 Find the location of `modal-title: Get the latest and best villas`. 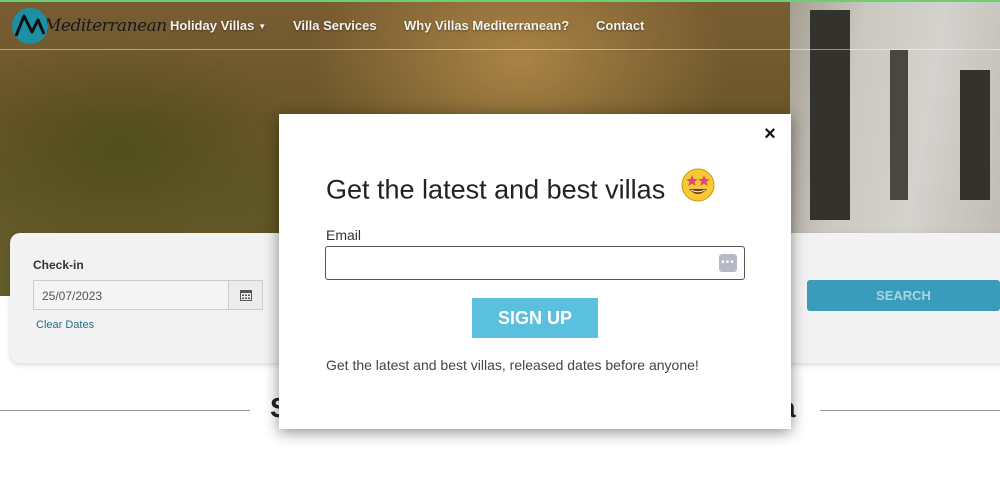

modal-title: Get the latest and best villas is located at coordinates (520, 188).